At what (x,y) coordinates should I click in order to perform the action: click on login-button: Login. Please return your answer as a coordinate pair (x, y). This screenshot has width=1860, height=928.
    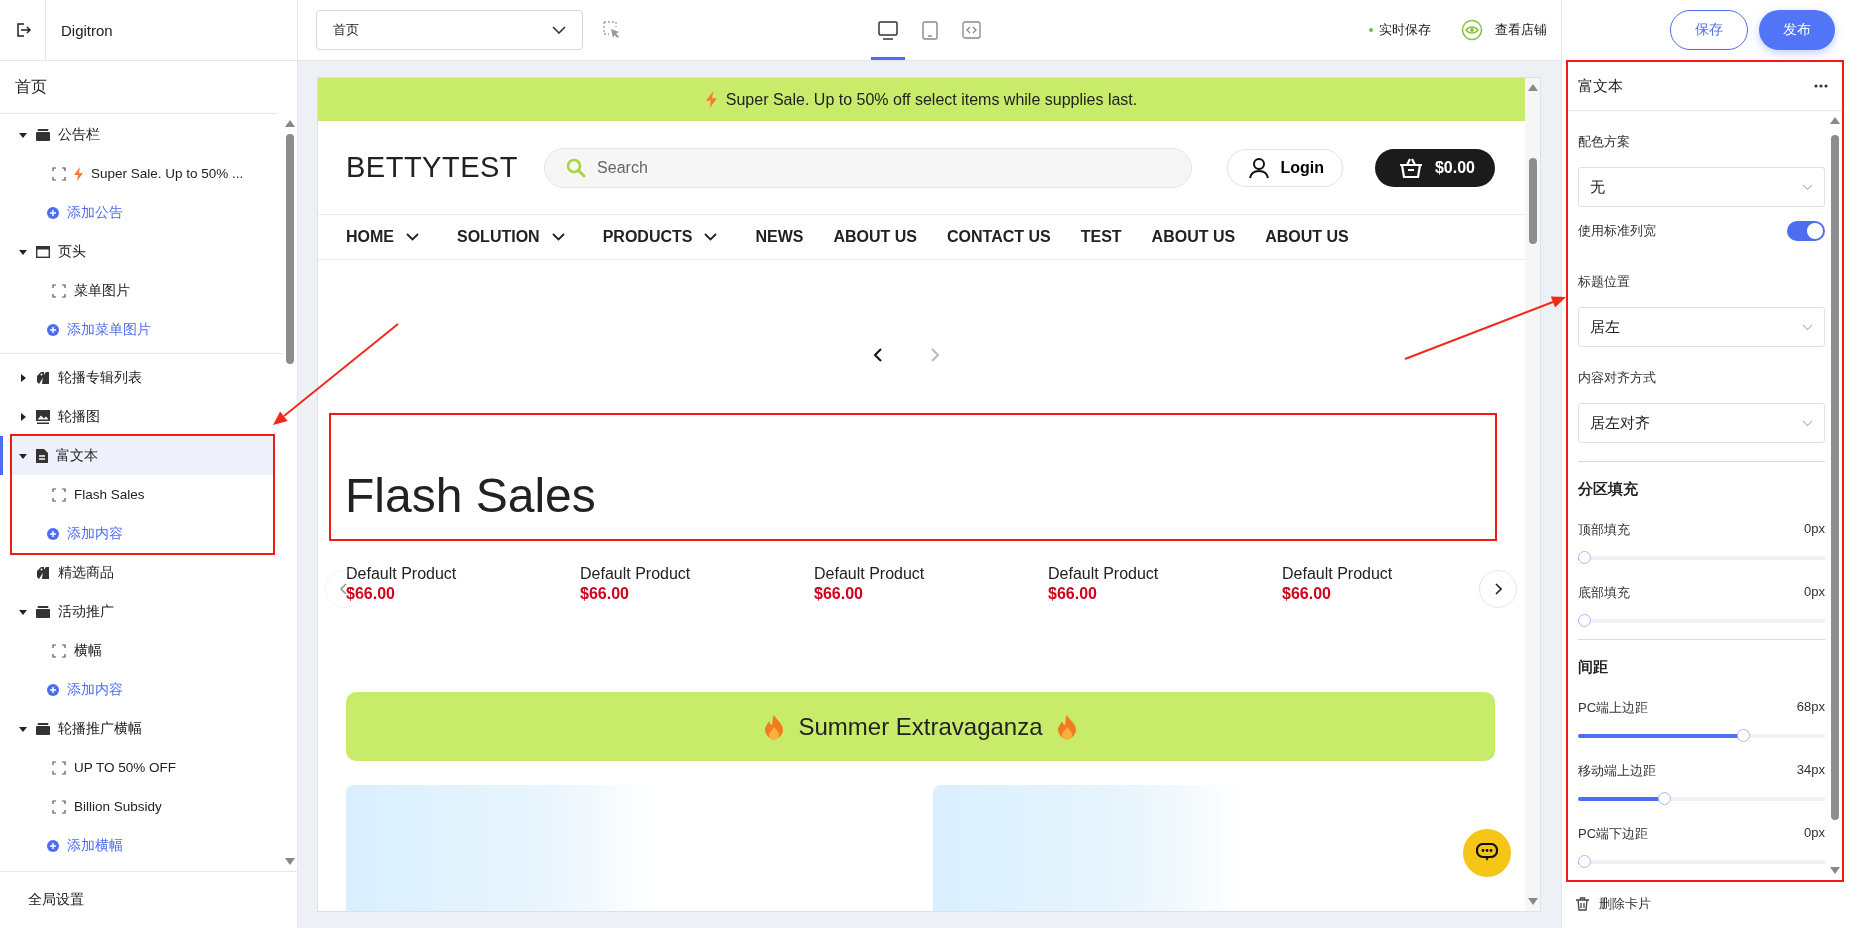
    Looking at the image, I should click on (1285, 167).